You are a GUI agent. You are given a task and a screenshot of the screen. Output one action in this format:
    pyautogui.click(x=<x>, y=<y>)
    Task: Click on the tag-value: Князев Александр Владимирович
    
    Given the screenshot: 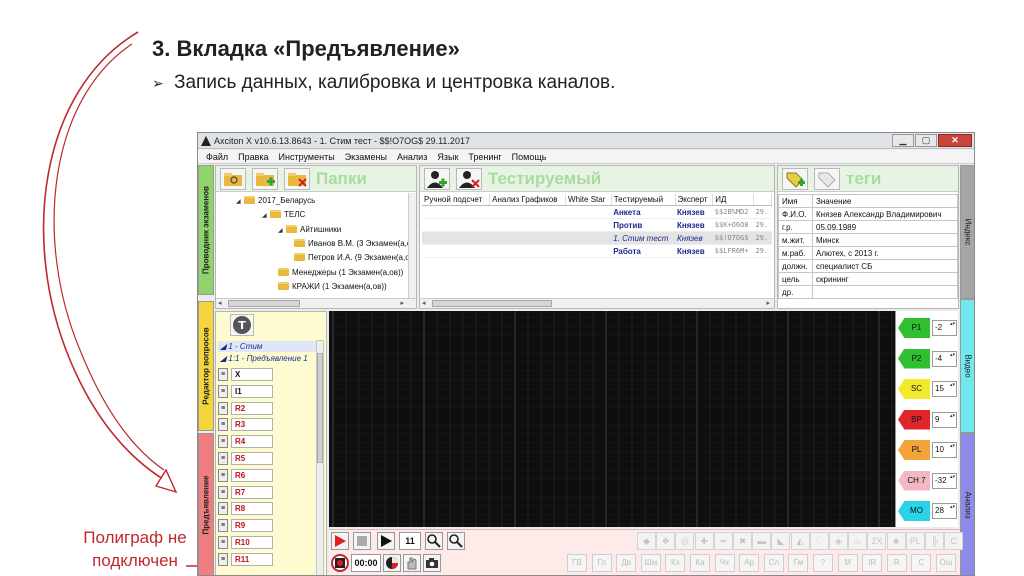 What is the action you would take?
    pyautogui.click(x=885, y=214)
    